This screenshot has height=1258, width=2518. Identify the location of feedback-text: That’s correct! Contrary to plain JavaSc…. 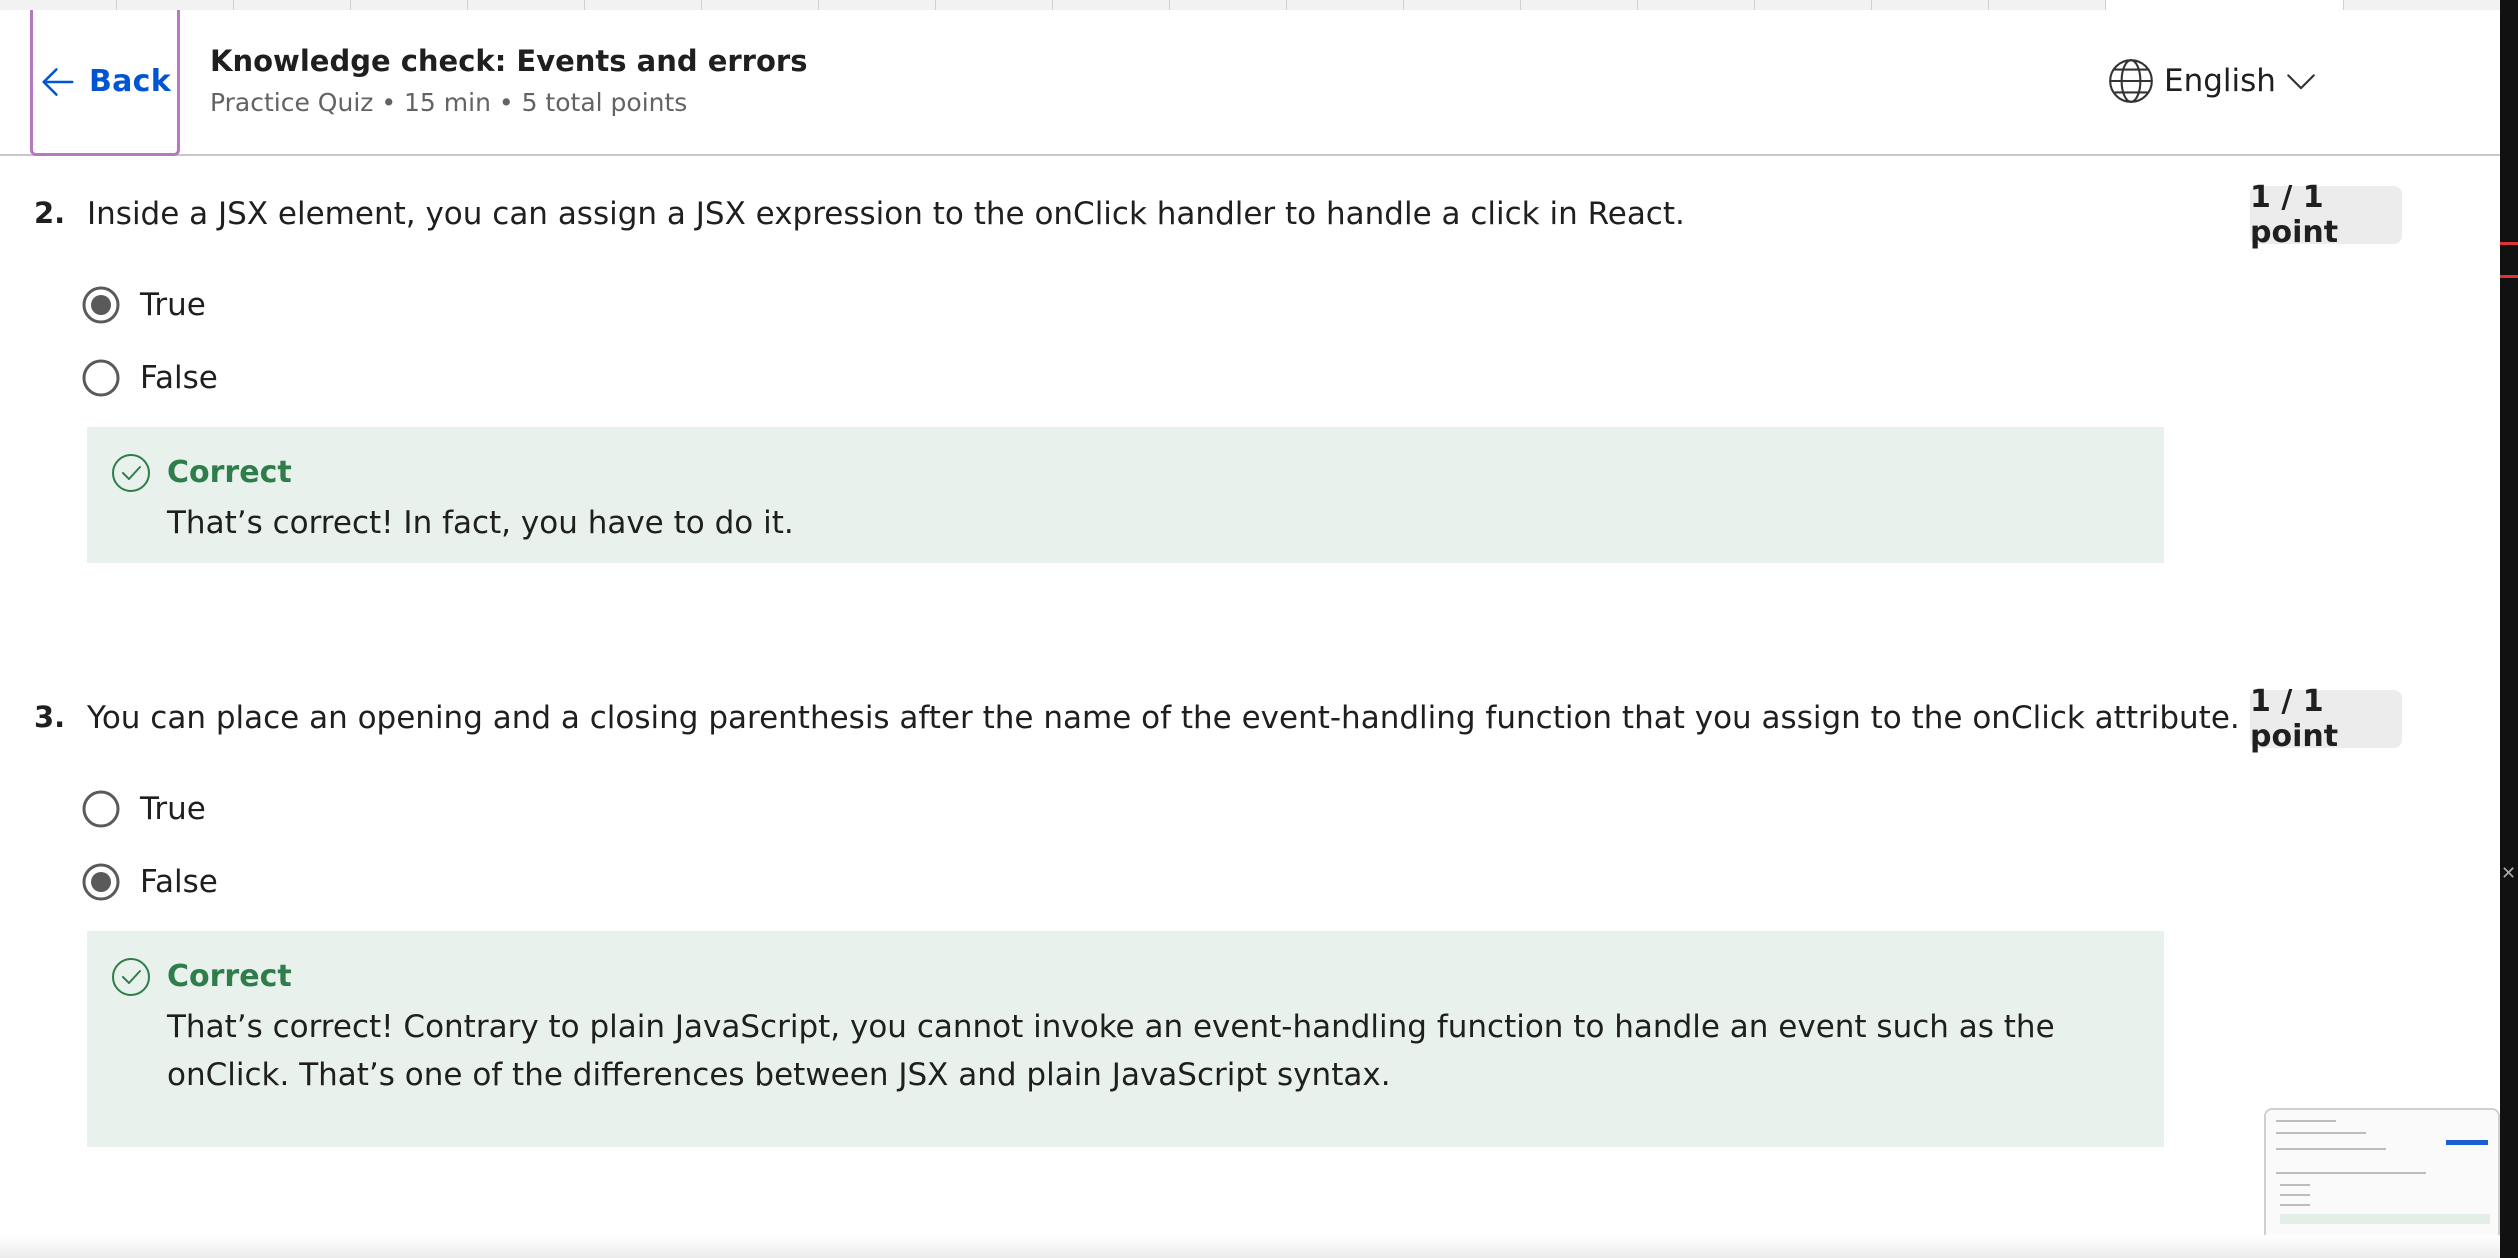
(1111, 1051).